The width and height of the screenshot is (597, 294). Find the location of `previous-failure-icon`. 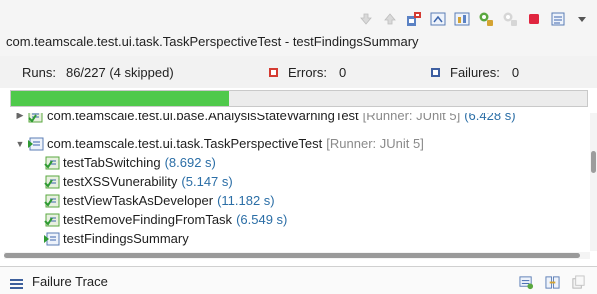

previous-failure-icon is located at coordinates (390, 19).